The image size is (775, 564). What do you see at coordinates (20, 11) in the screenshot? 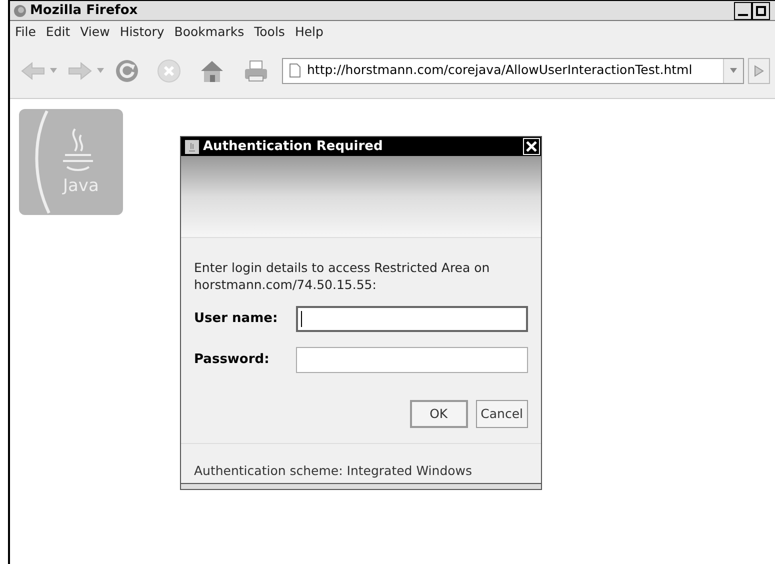
I see `browser-logo-icon` at bounding box center [20, 11].